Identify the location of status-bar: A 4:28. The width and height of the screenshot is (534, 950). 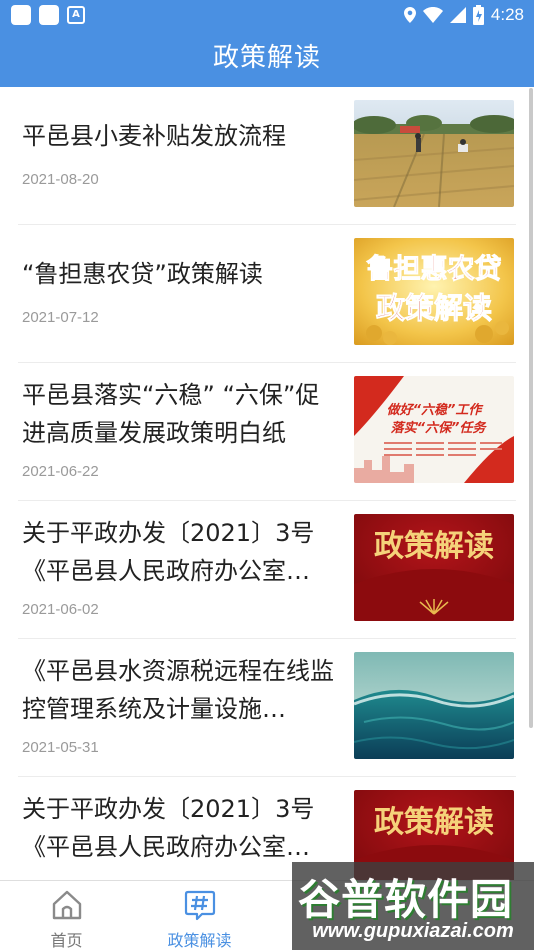
(267, 15).